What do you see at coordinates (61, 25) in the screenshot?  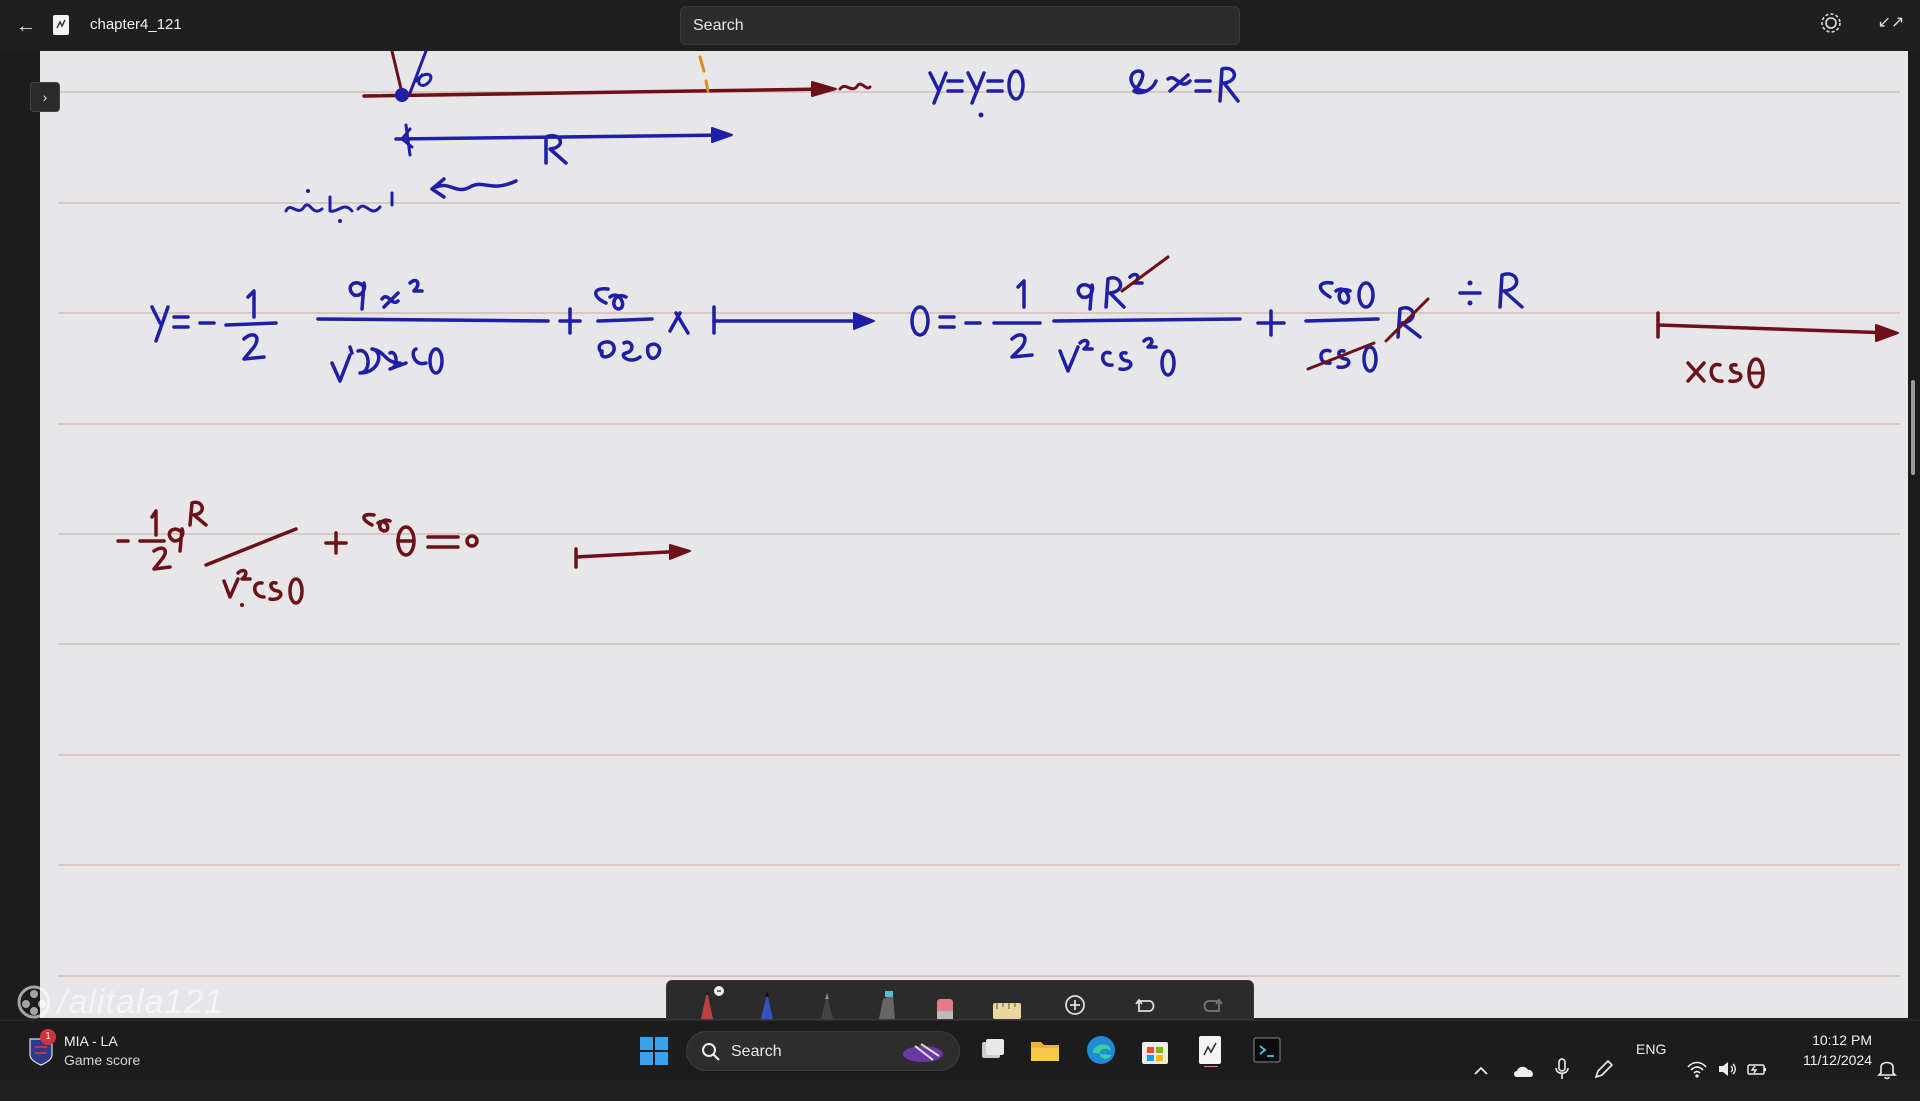 I see `journal-app-icon` at bounding box center [61, 25].